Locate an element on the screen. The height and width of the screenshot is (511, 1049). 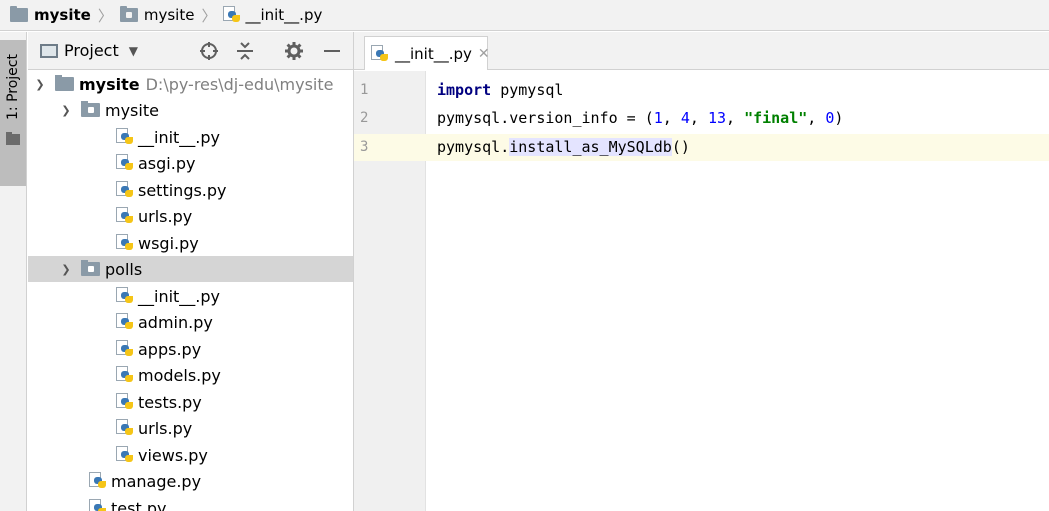
identifier-highlight: install_as_MySQLdb is located at coordinates (590, 147).